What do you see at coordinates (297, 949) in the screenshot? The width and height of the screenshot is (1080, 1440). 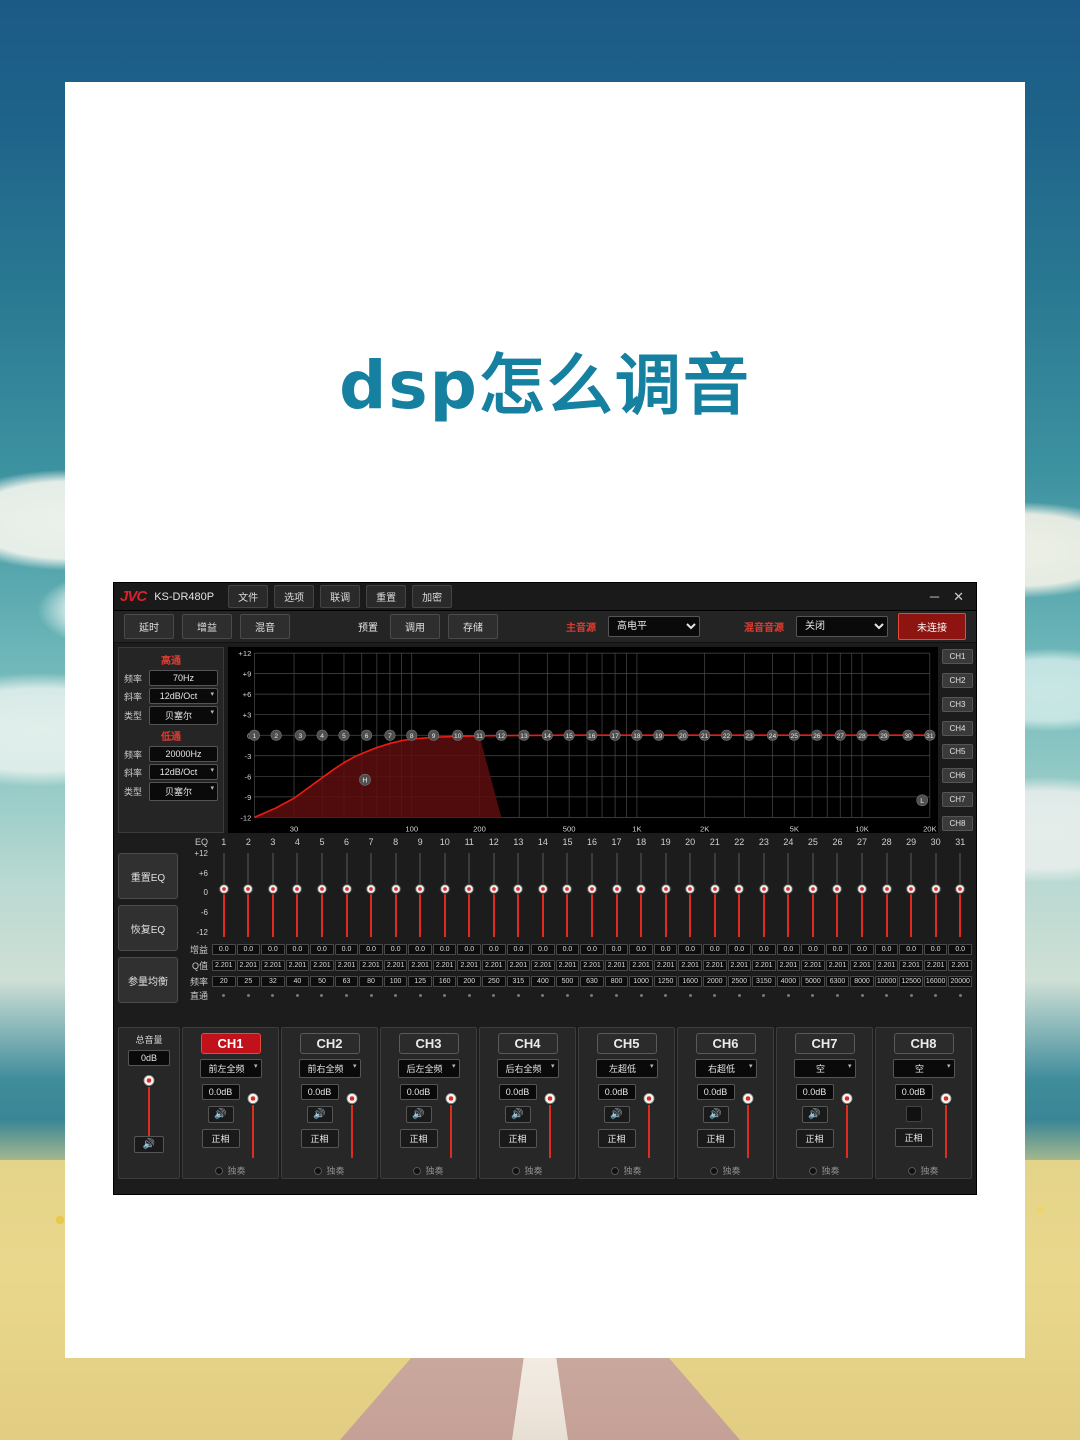 I see `eq-gain-cell-4: 0.0` at bounding box center [297, 949].